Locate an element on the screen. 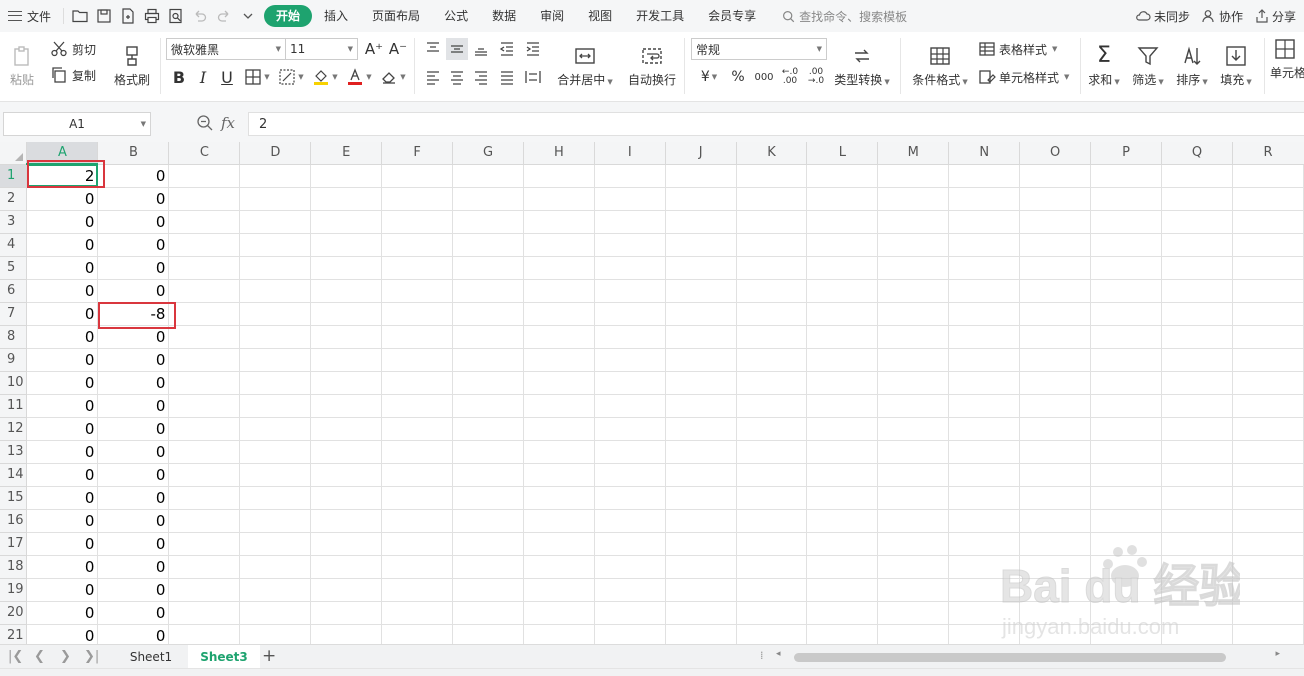 This screenshot has width=1304, height=676. row-header: 10 is located at coordinates (14, 383).